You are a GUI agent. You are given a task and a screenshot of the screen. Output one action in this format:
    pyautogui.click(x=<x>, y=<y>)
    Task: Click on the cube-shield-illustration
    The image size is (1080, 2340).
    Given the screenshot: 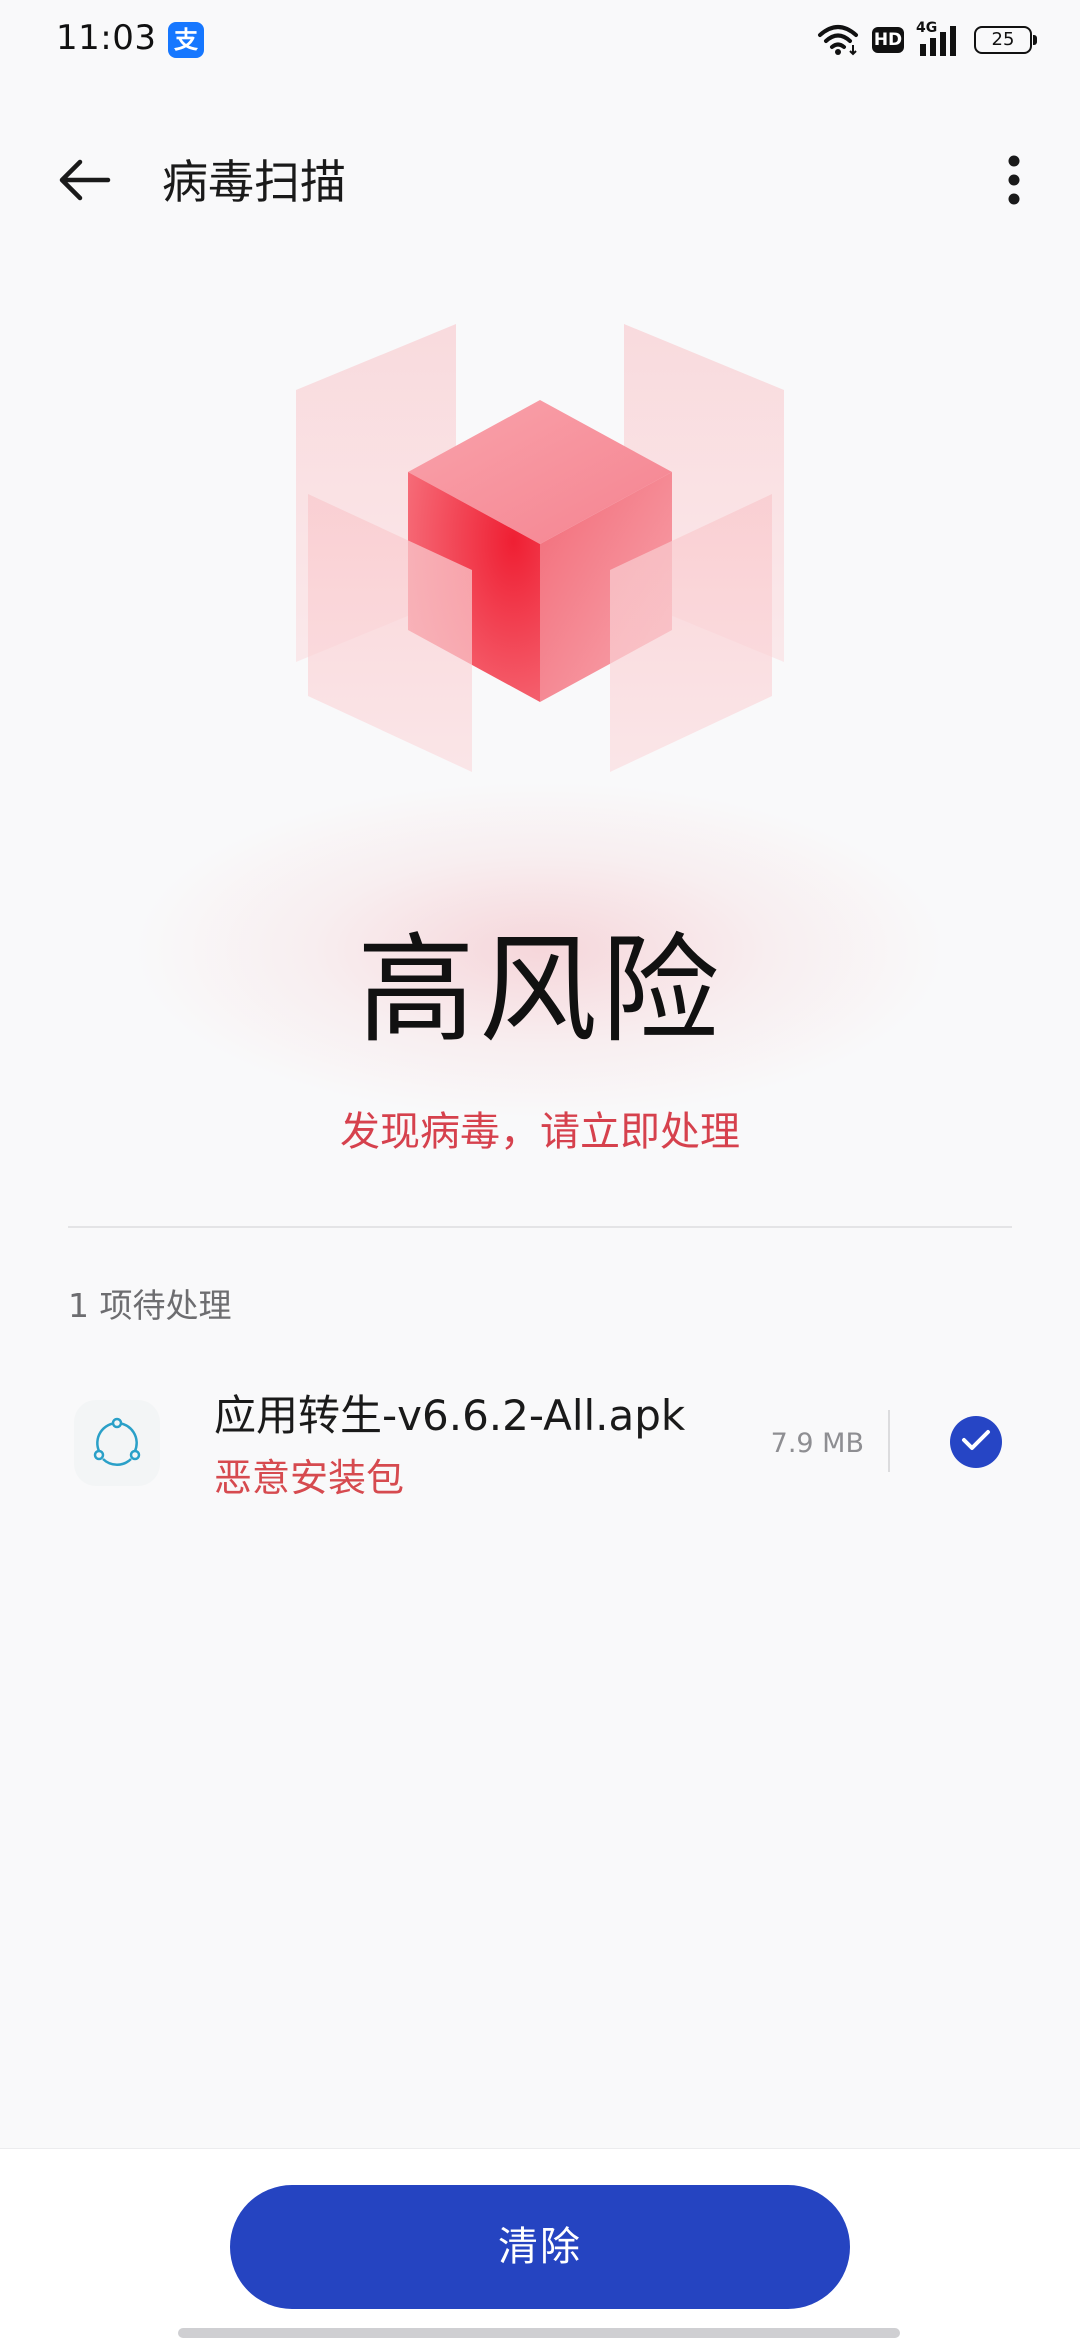 What is the action you would take?
    pyautogui.click(x=540, y=548)
    